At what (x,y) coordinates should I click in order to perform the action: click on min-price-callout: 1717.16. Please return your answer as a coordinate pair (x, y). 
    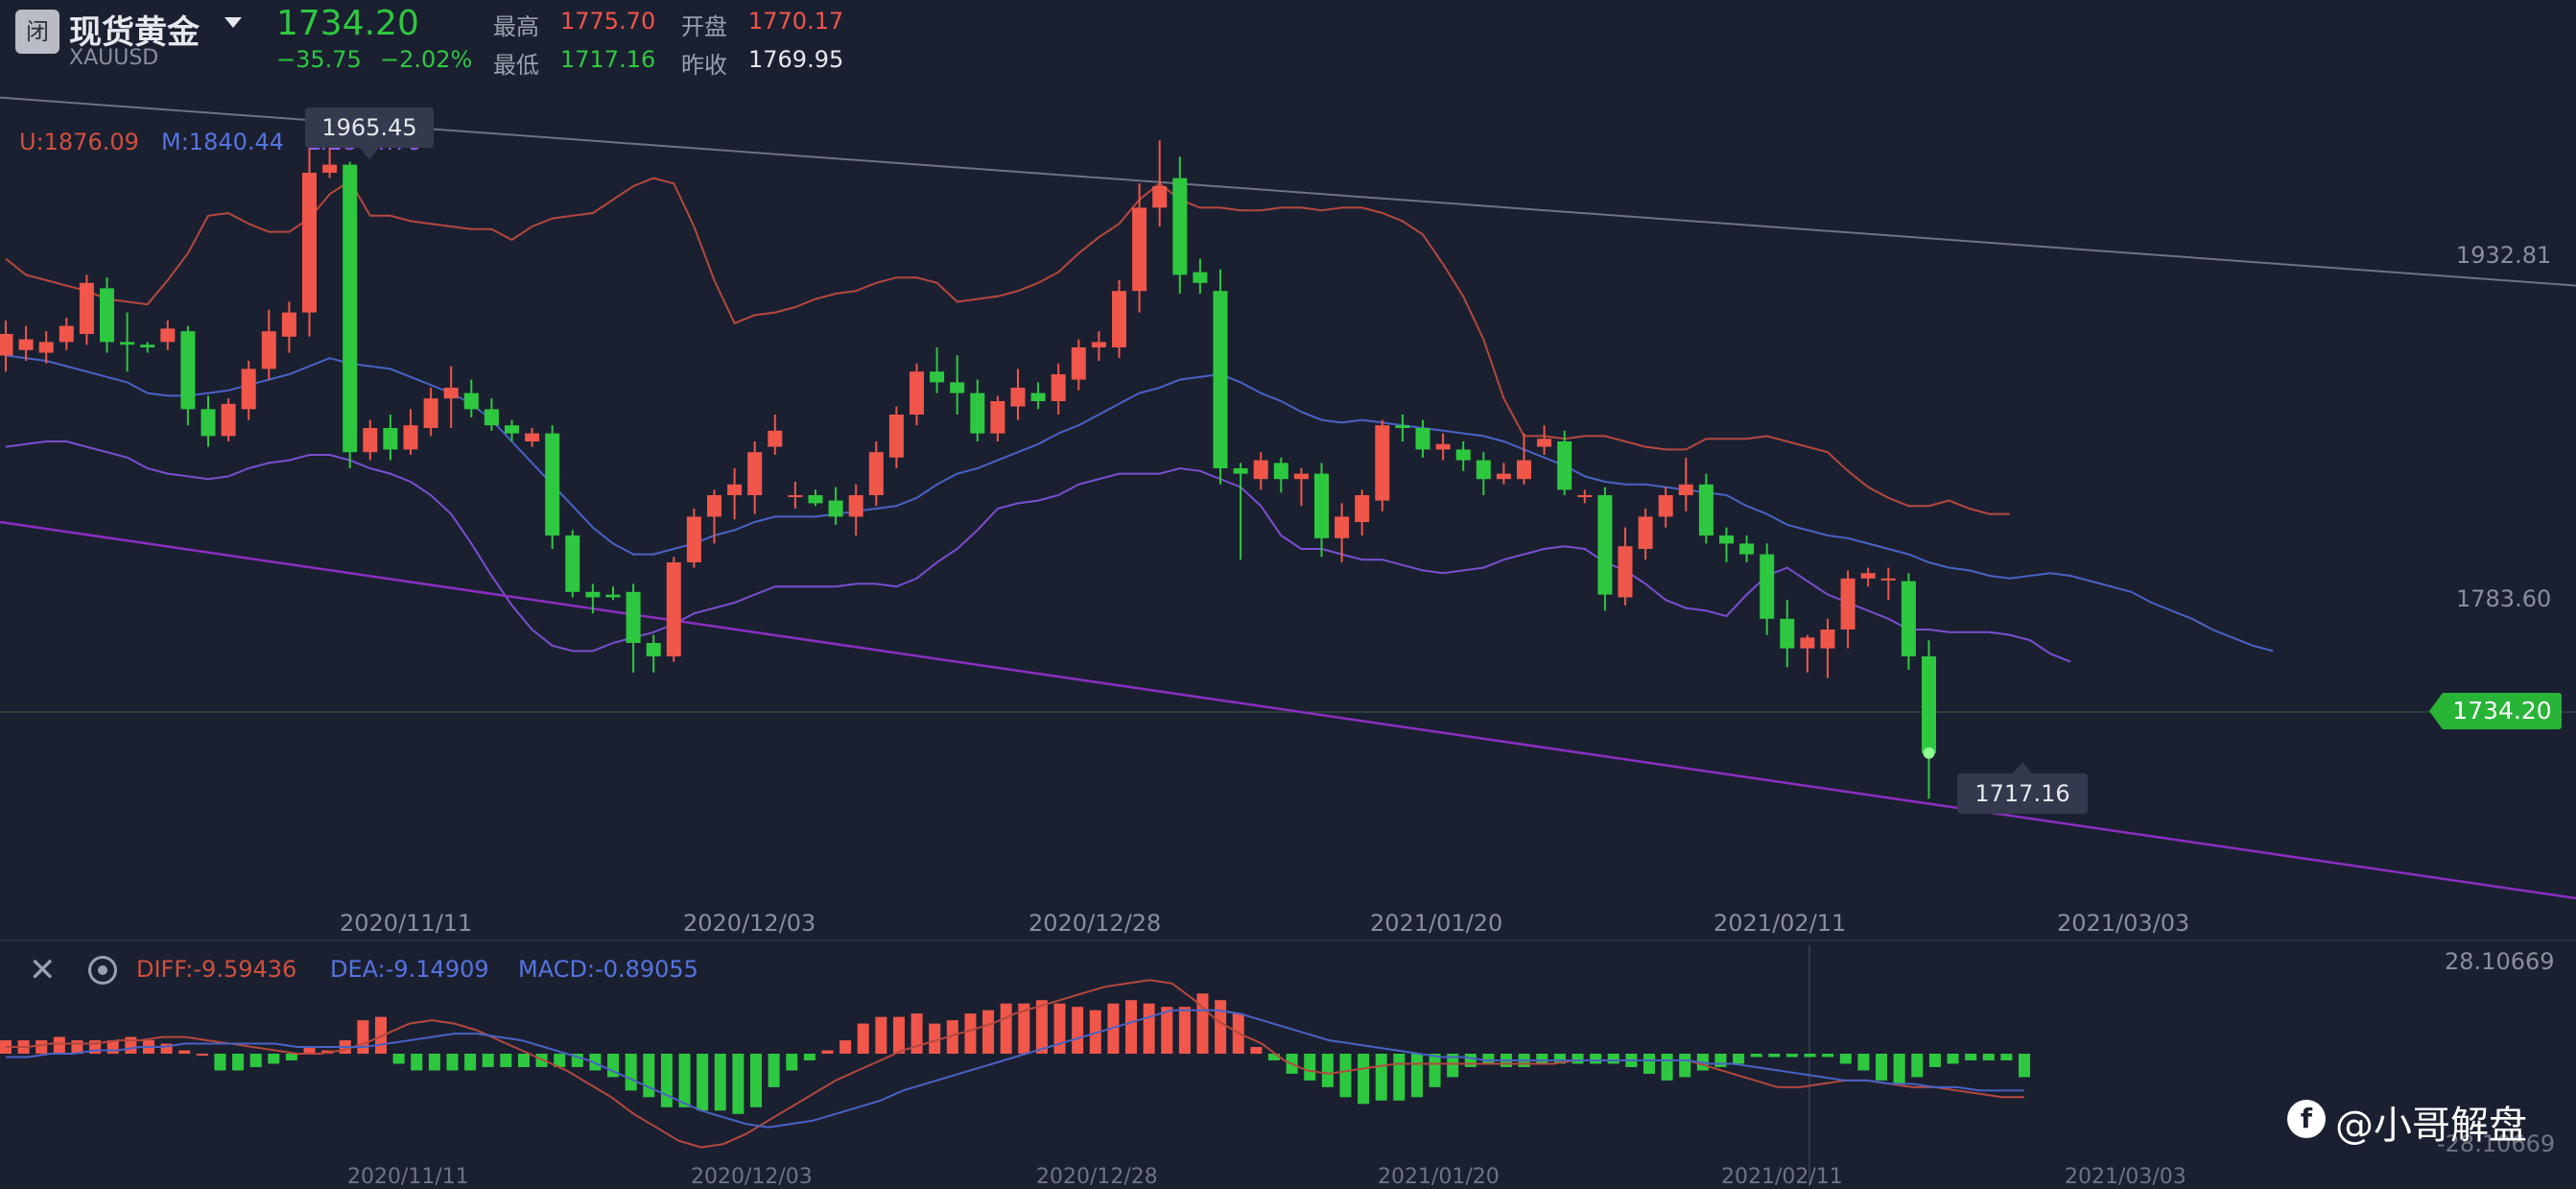
    Looking at the image, I should click on (2023, 793).